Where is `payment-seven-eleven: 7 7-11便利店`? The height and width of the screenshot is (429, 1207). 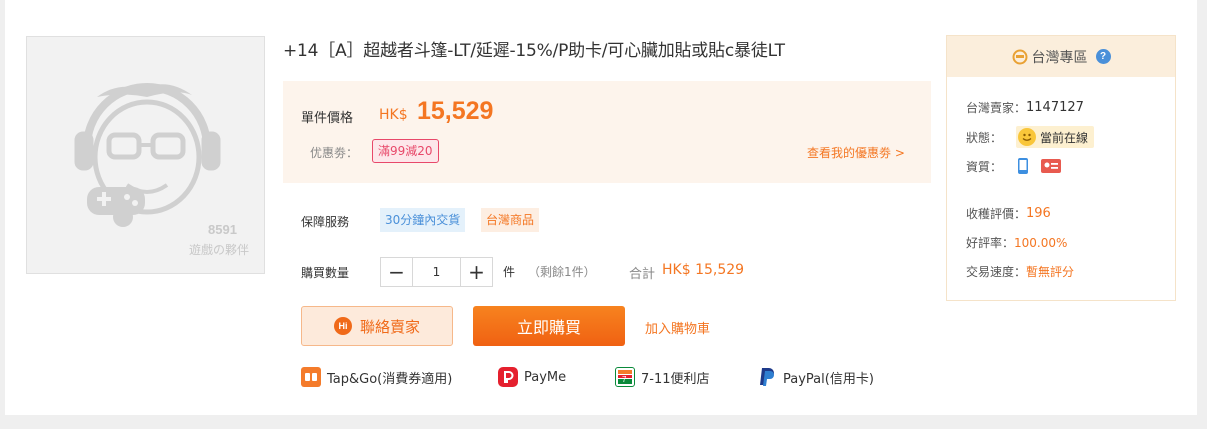
payment-seven-eleven: 7 7-11便利店 is located at coordinates (662, 377).